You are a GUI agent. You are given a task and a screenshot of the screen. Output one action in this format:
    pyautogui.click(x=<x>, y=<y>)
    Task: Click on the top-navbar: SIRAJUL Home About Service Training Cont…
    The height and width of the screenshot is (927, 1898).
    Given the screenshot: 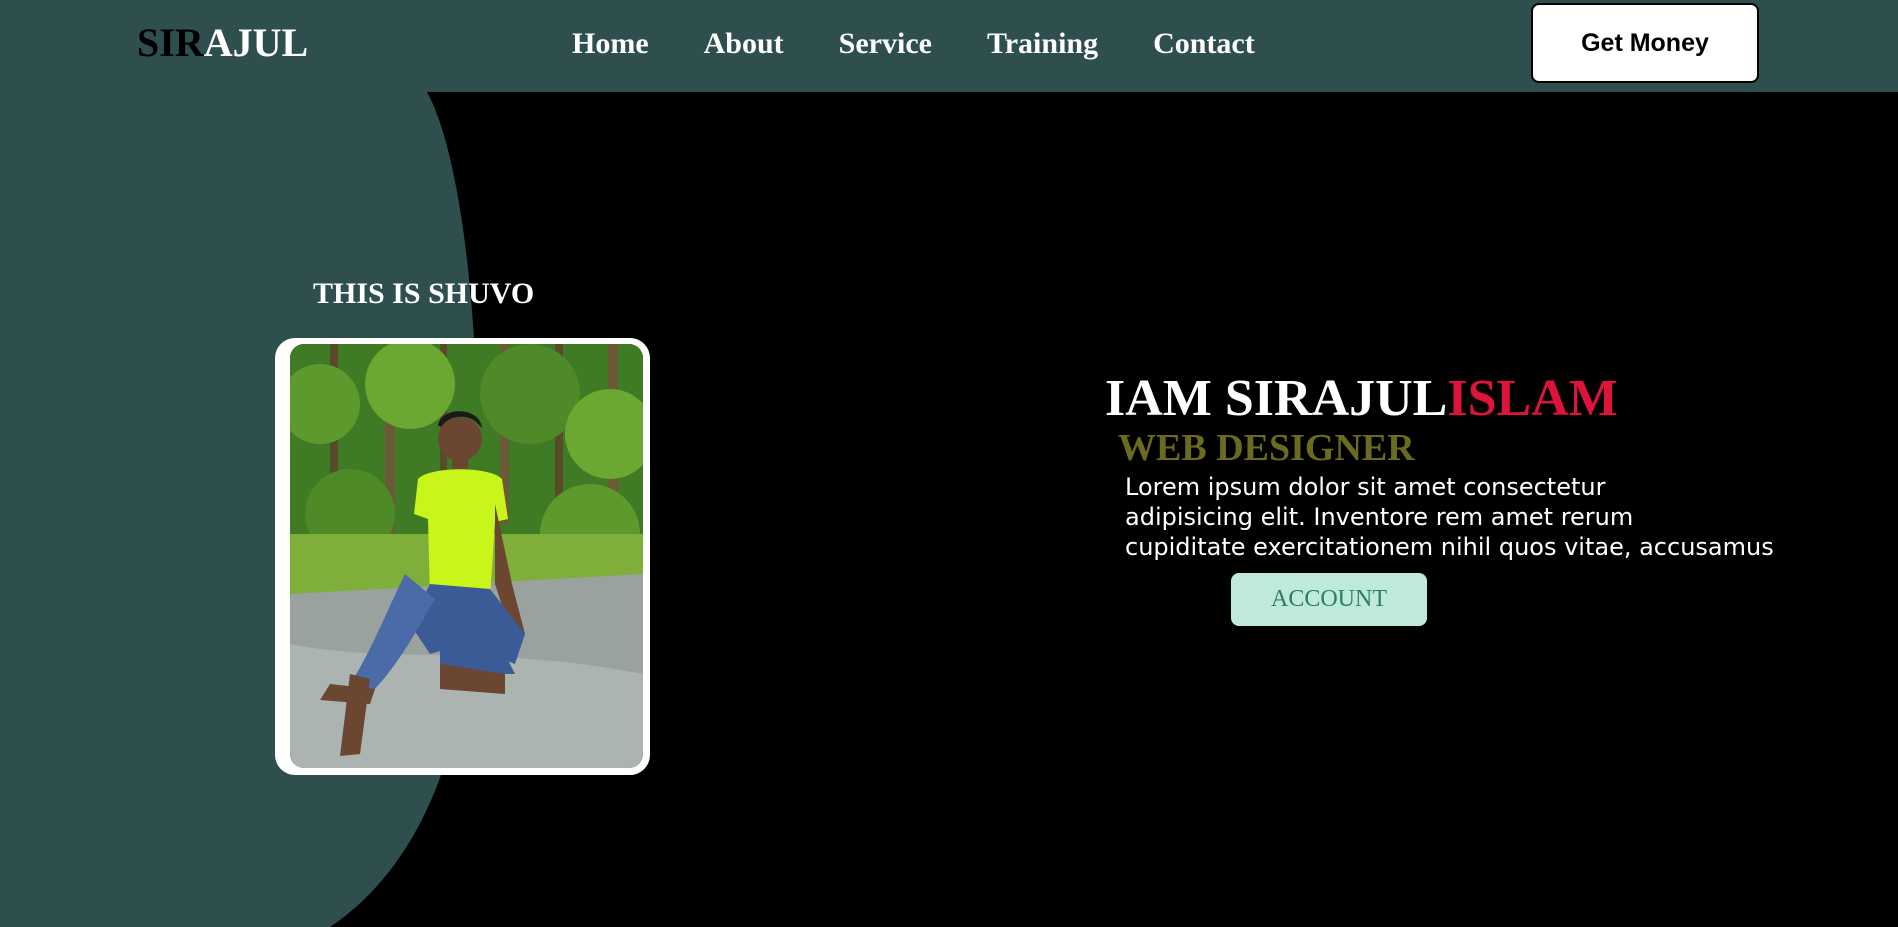 What is the action you would take?
    pyautogui.click(x=949, y=46)
    